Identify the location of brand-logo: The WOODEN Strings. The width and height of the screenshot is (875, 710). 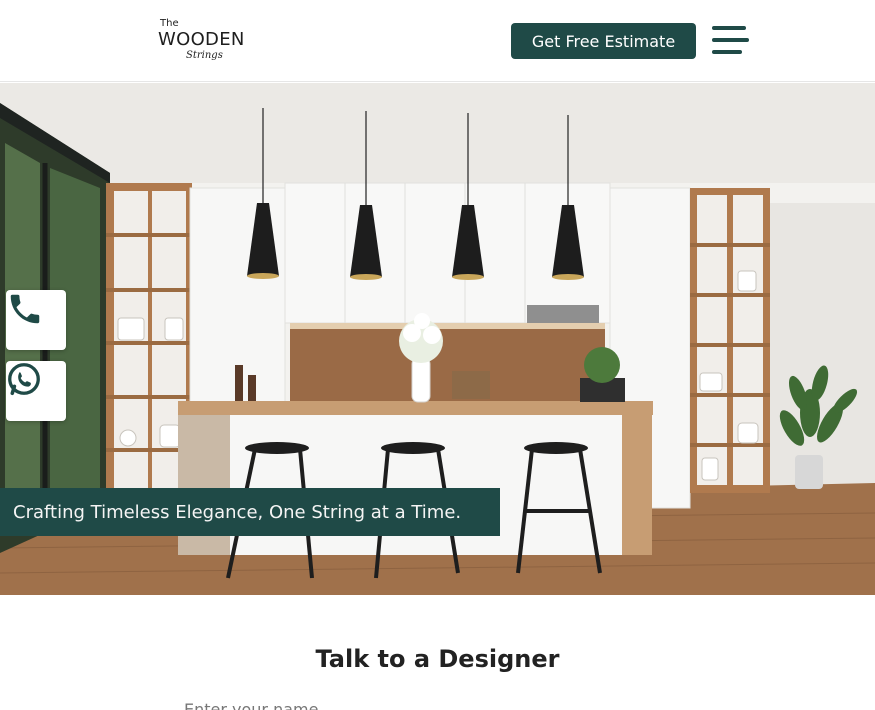
(204, 41).